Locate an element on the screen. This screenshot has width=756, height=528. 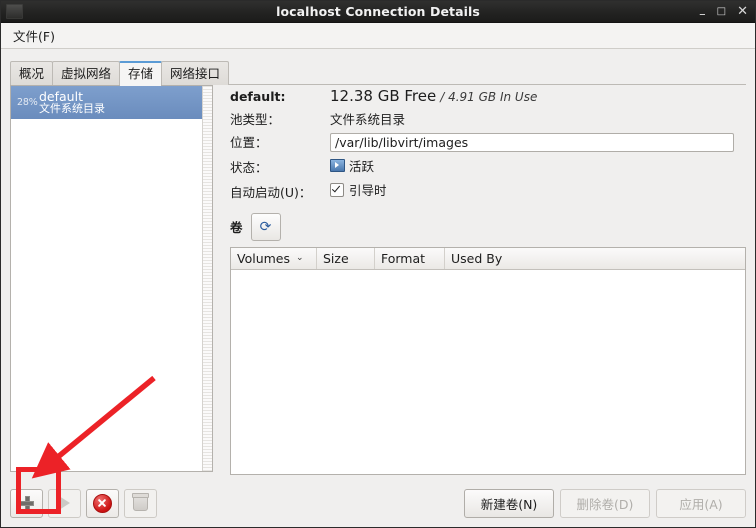
pool-detail-name: default: is located at coordinates (258, 96).